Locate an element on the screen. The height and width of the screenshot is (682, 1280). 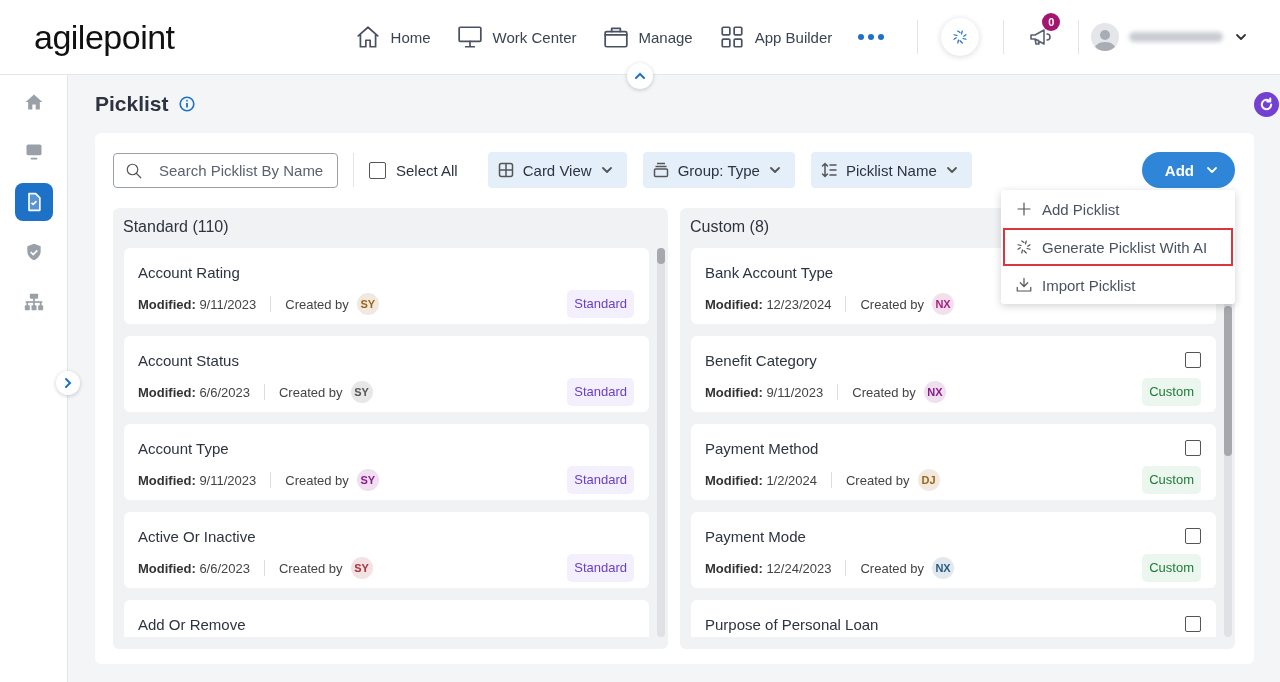
sort-dropdown: Picklist Name is located at coordinates (891, 170).